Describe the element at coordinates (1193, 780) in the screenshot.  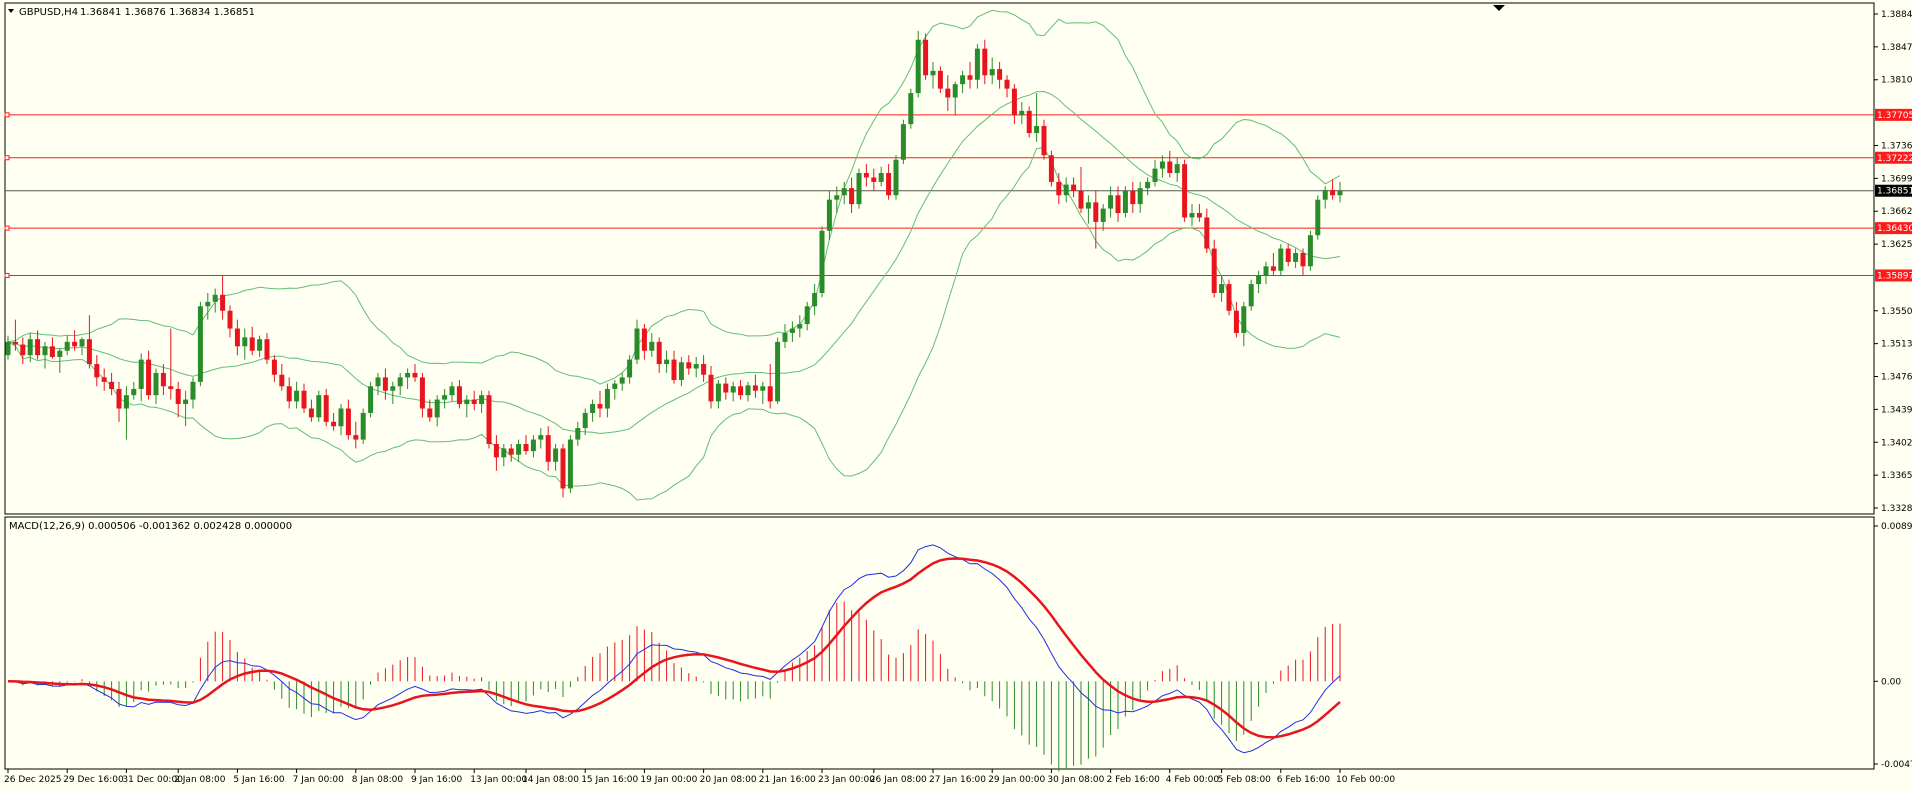
I see `time-tick-label: 4 Feb 00:00` at that location.